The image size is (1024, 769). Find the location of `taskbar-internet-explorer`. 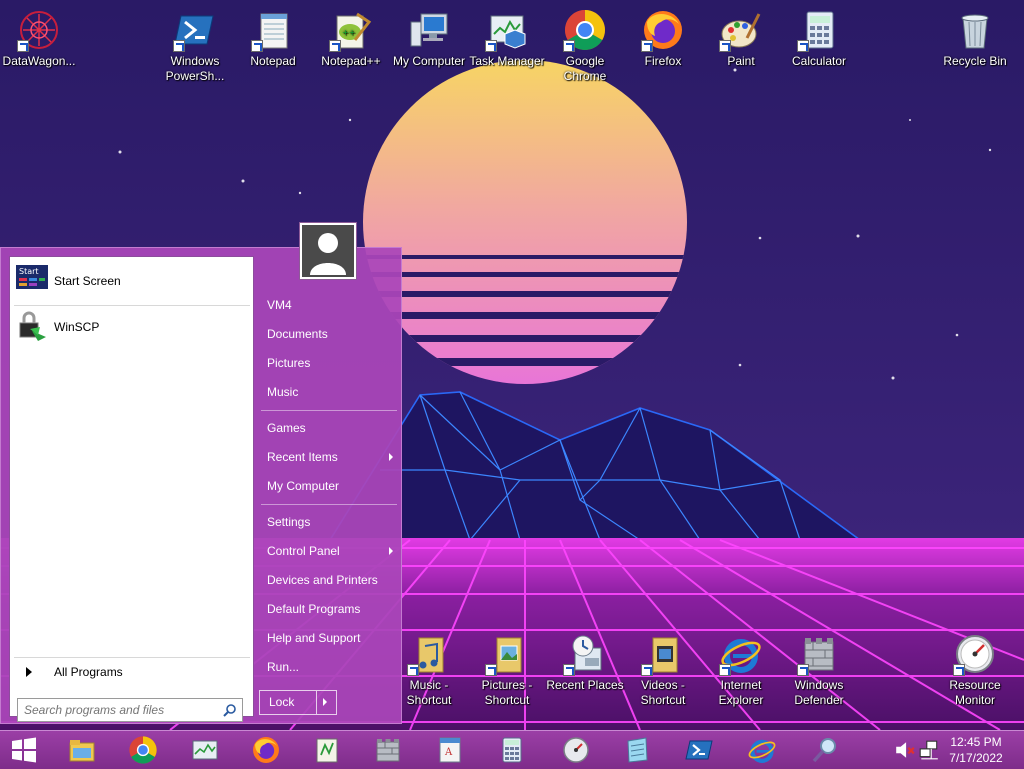

taskbar-internet-explorer is located at coordinates (762, 750).